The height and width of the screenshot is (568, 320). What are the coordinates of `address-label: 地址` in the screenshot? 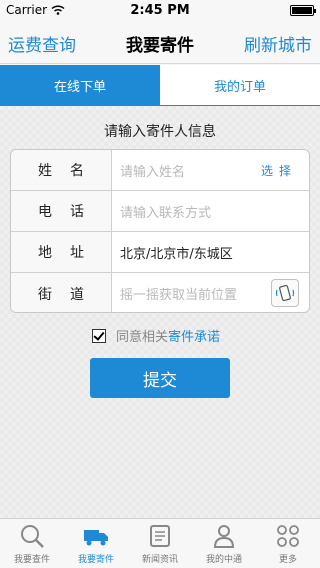 It's located at (61, 252).